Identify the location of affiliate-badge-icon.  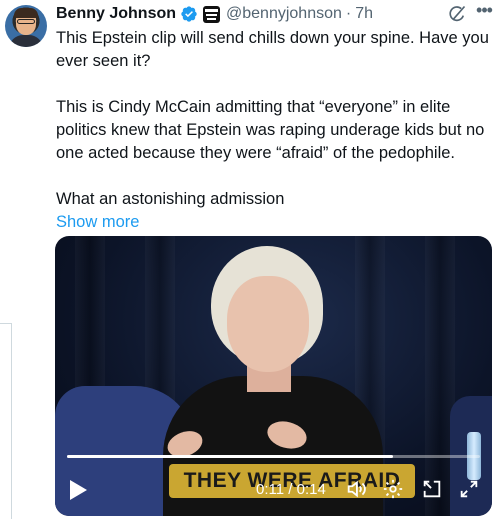
(212, 14).